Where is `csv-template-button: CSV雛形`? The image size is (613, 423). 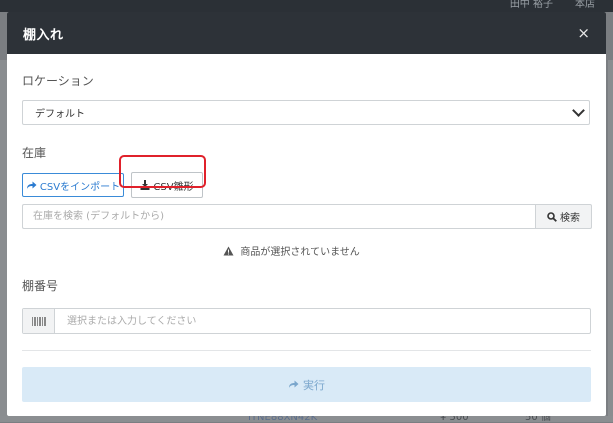 csv-template-button: CSV雛形 is located at coordinates (167, 185).